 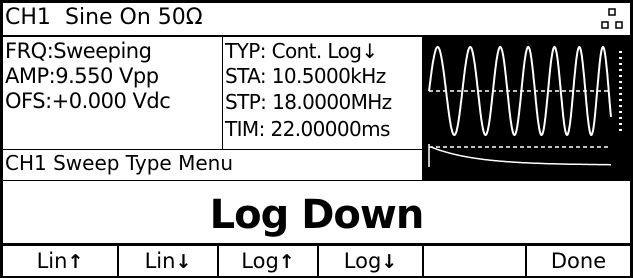 I want to click on amplitude-readout: AMP:9.550 Vpp, so click(x=82, y=76).